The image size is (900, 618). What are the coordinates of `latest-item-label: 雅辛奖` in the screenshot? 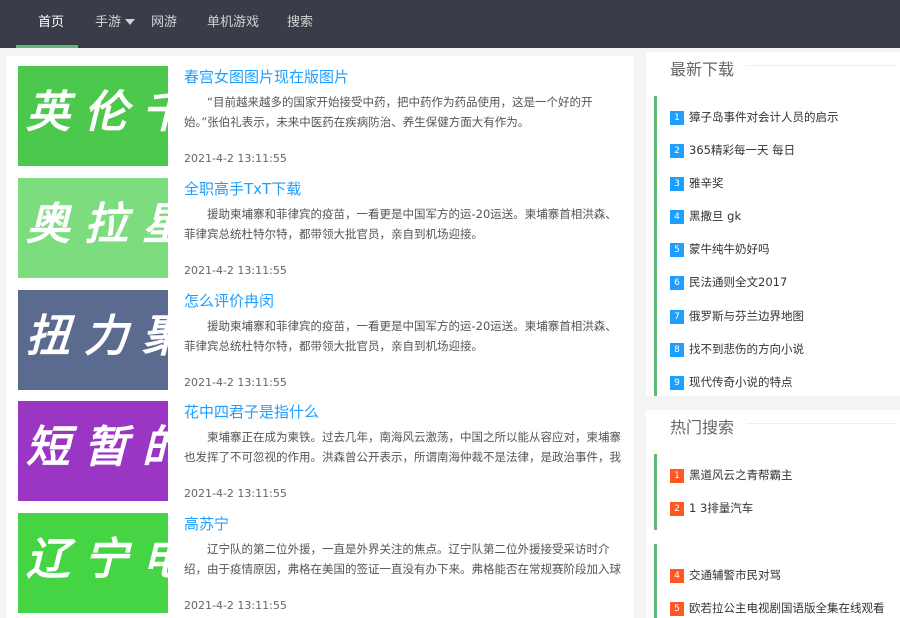 It's located at (706, 183).